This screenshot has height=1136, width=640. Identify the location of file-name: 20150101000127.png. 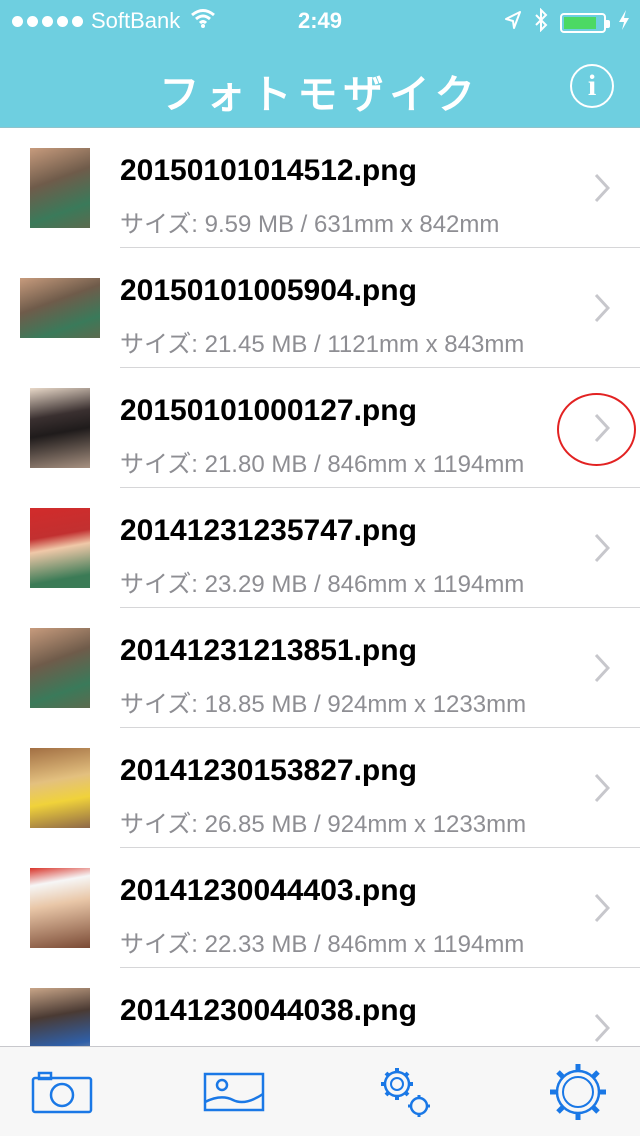
(268, 410).